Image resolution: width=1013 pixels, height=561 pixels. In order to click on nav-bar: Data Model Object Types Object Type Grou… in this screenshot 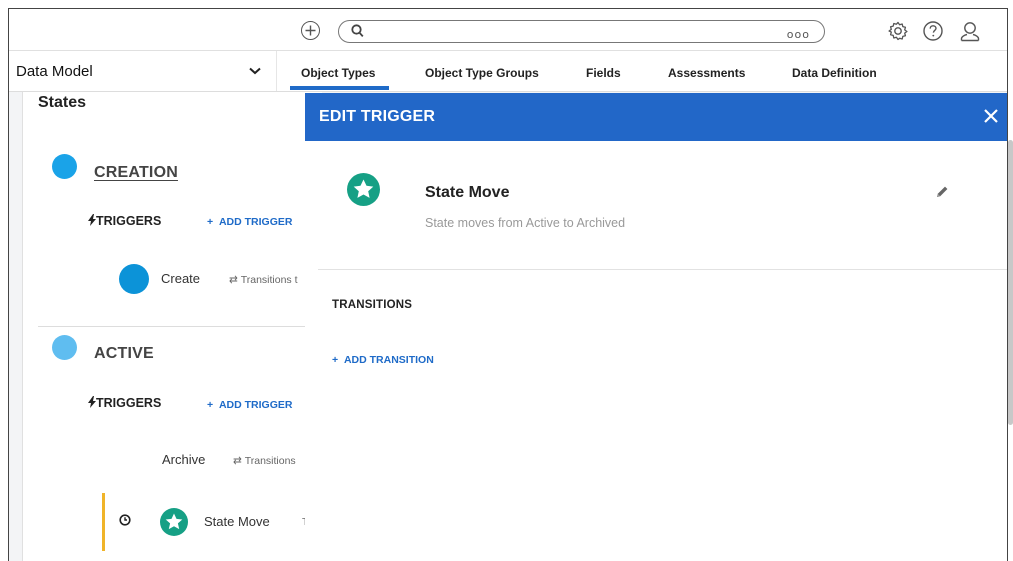, I will do `click(508, 71)`.